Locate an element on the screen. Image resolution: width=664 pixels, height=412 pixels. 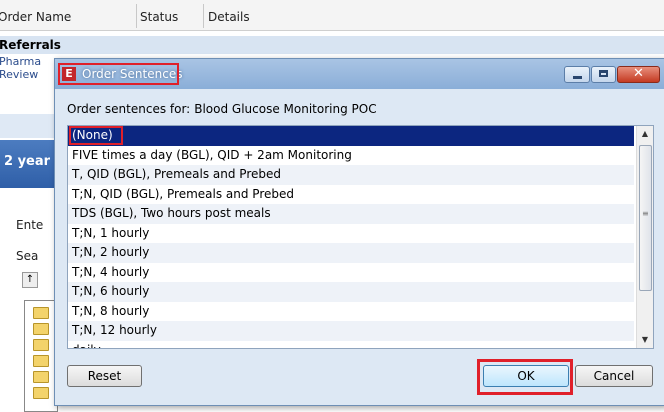
minimize-icon is located at coordinates (577, 77).